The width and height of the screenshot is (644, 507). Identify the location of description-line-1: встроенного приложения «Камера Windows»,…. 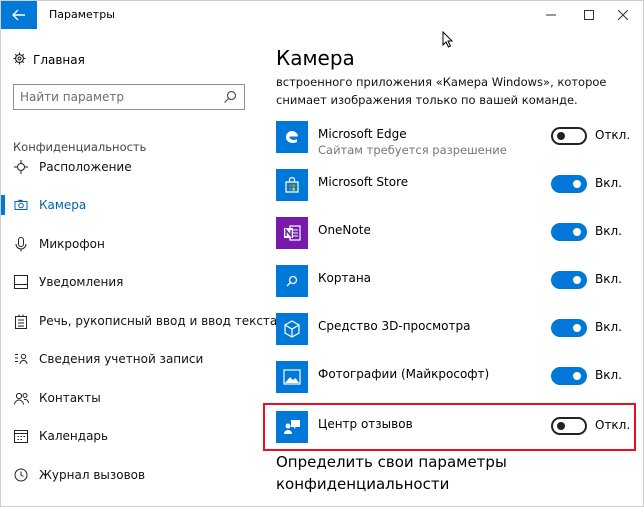
(441, 82).